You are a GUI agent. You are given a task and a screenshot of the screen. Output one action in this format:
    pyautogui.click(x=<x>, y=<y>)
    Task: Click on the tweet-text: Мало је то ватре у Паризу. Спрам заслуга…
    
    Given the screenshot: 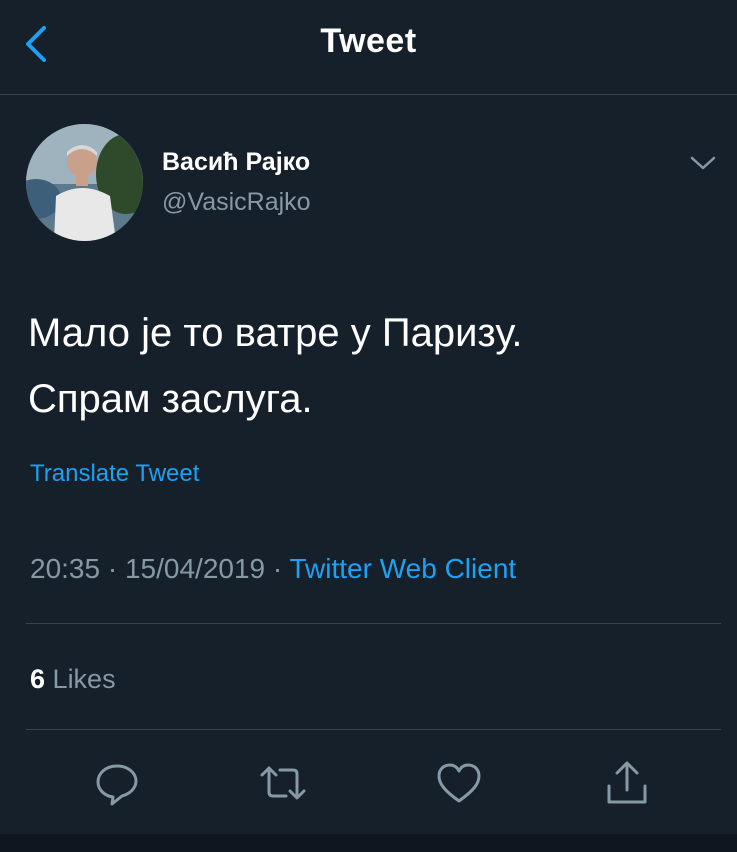 What is the action you would take?
    pyautogui.click(x=368, y=366)
    